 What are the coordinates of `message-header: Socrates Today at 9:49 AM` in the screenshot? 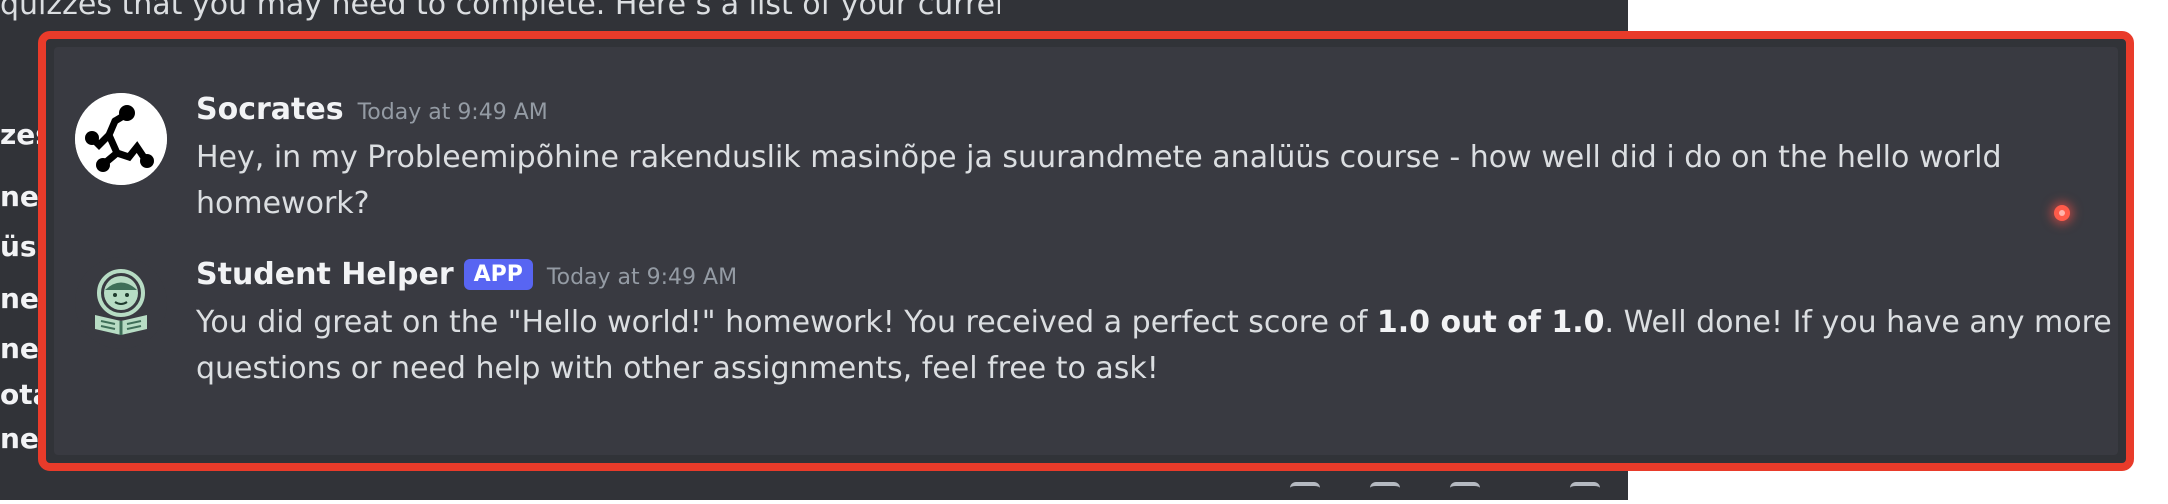 It's located at (372, 109).